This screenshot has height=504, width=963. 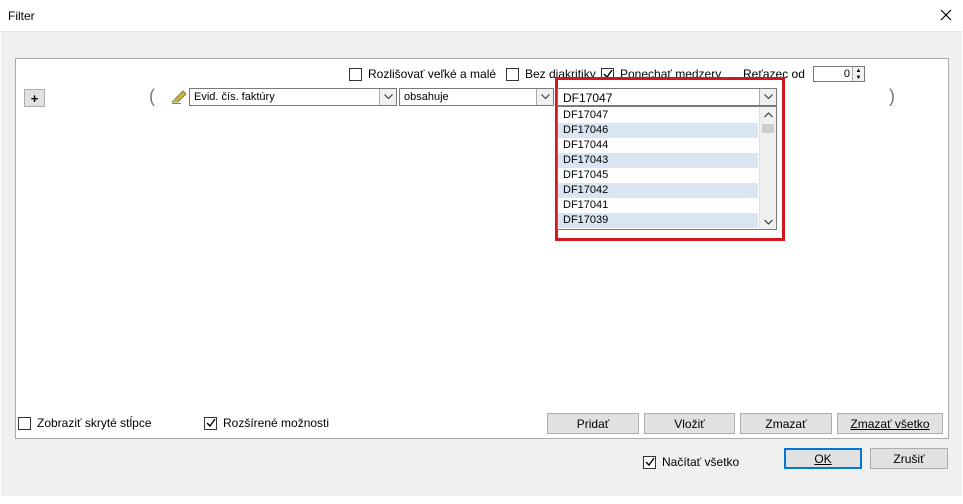 I want to click on load-all-checkbox: Načítať všetko, so click(x=691, y=462).